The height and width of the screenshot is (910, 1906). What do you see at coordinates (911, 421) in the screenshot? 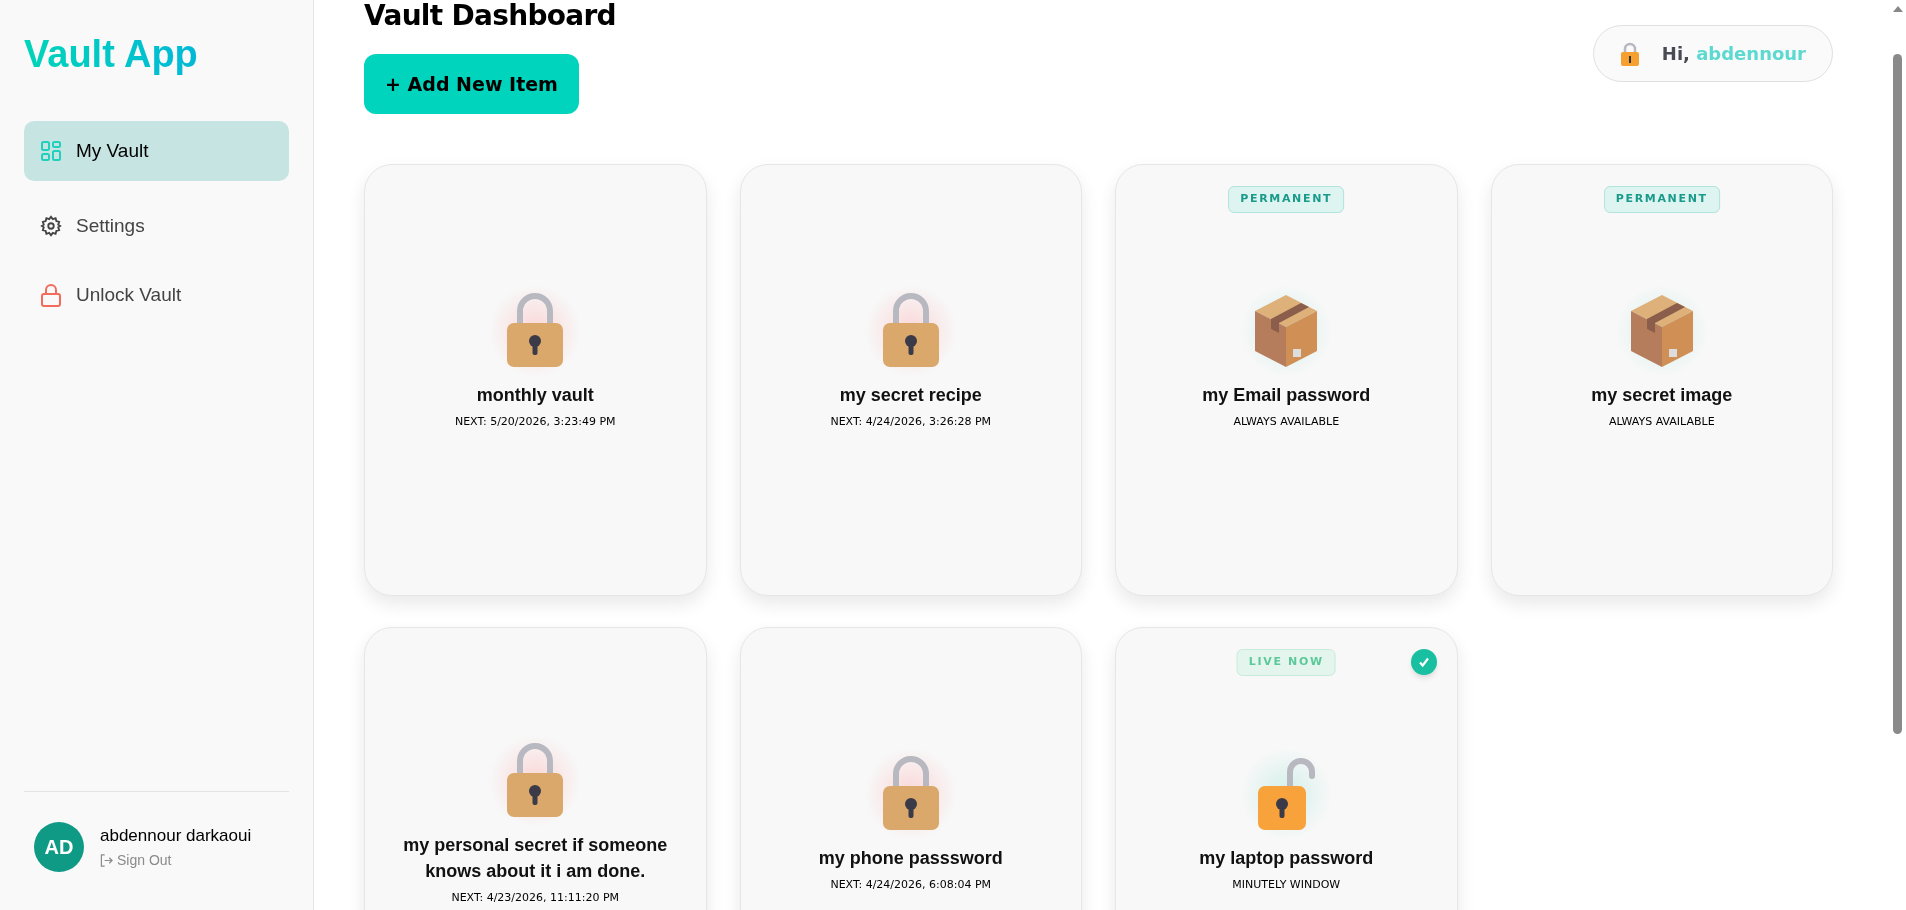
I see `item-schedule: NEXT: 4/24/2026, 3:26:28 PM` at bounding box center [911, 421].